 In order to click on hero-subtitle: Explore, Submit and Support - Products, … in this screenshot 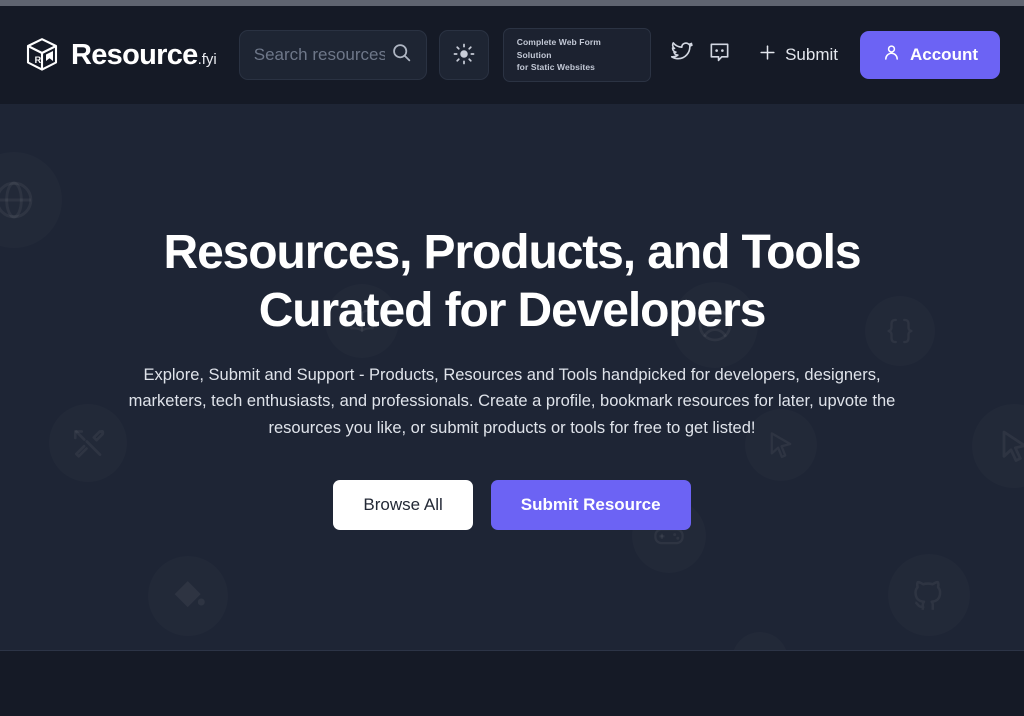, I will do `click(512, 401)`.